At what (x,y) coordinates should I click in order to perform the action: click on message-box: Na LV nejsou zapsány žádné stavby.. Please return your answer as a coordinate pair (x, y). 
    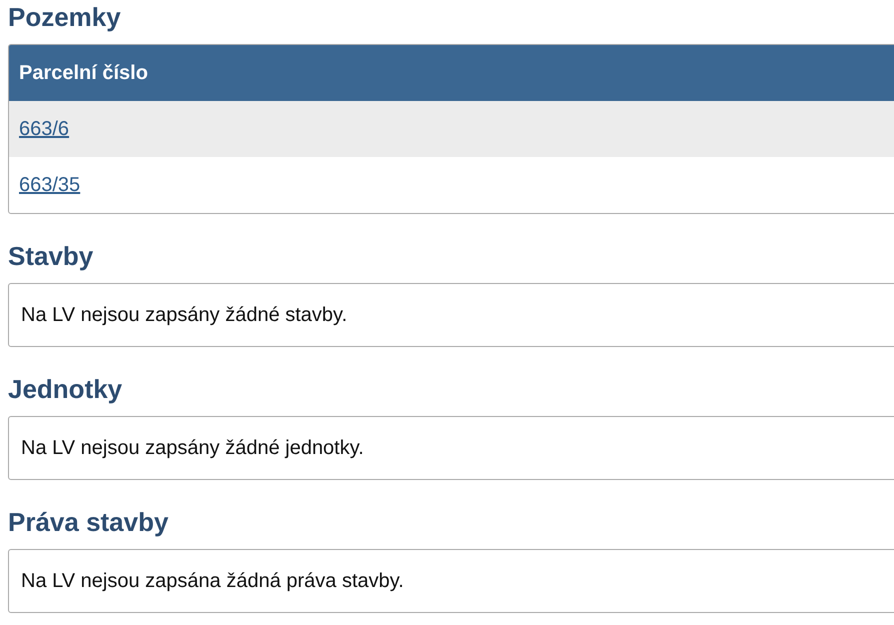
    Looking at the image, I should click on (451, 315).